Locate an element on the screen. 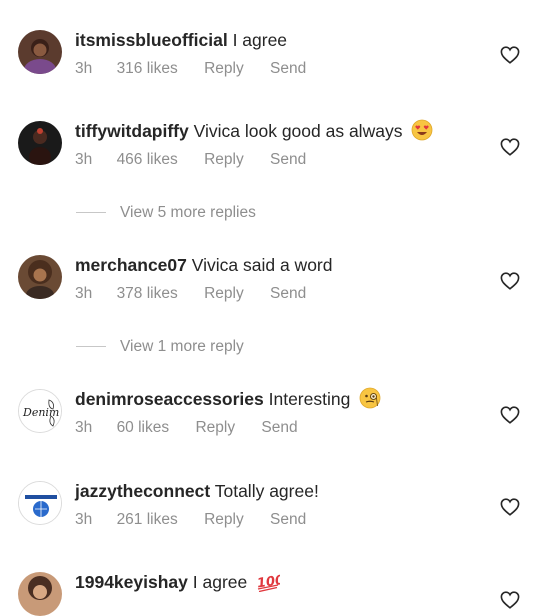 Image resolution: width=549 pixels, height=616 pixels. comment-username: jazzytheconnect is located at coordinates (142, 491).